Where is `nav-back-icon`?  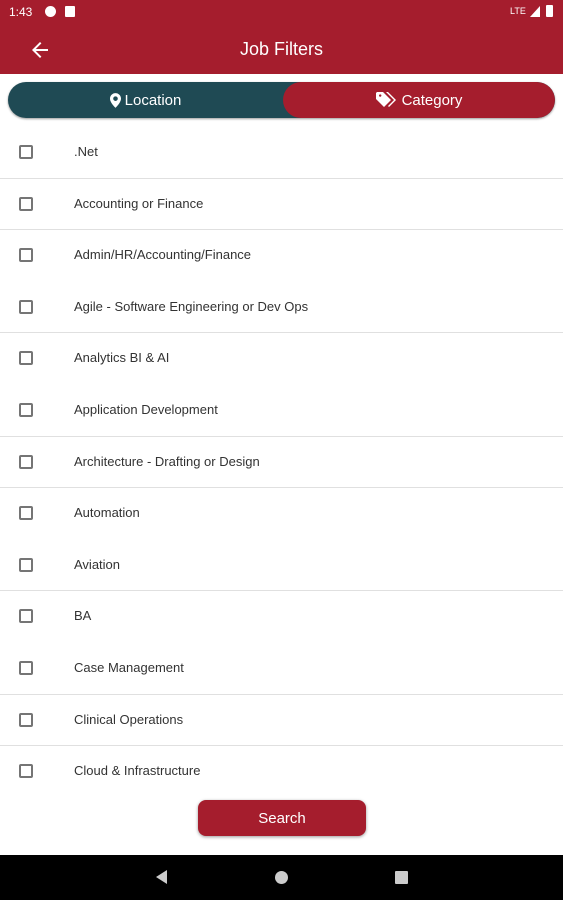 nav-back-icon is located at coordinates (161, 877).